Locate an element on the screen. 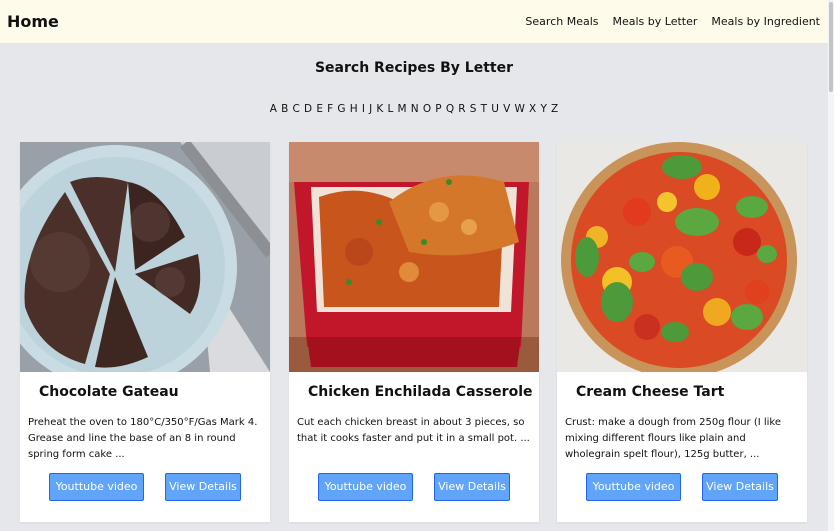 The width and height of the screenshot is (834, 531). letter-link-h: H is located at coordinates (354, 109).